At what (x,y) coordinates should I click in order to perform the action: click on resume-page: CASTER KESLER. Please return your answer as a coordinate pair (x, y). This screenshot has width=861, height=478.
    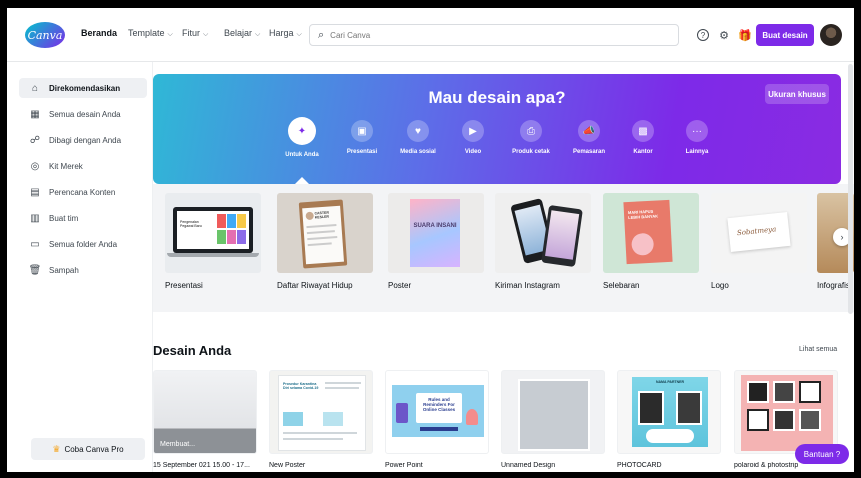
    Looking at the image, I should click on (323, 235).